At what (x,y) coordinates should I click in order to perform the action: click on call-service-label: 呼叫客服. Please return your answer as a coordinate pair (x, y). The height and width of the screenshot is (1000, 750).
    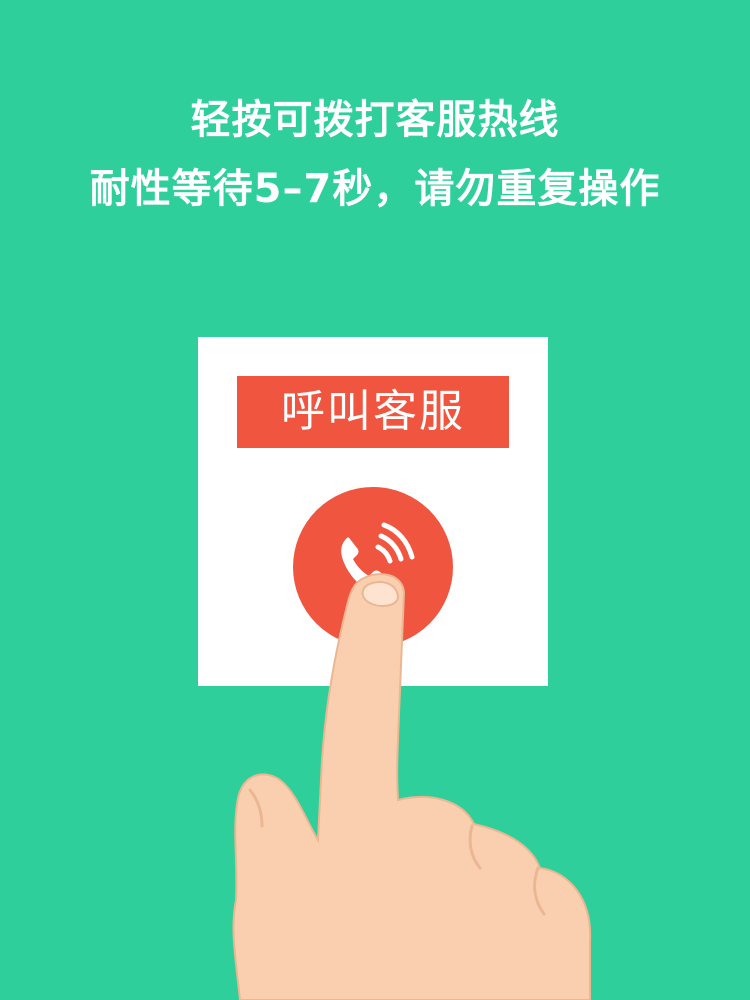
    Looking at the image, I should click on (373, 412).